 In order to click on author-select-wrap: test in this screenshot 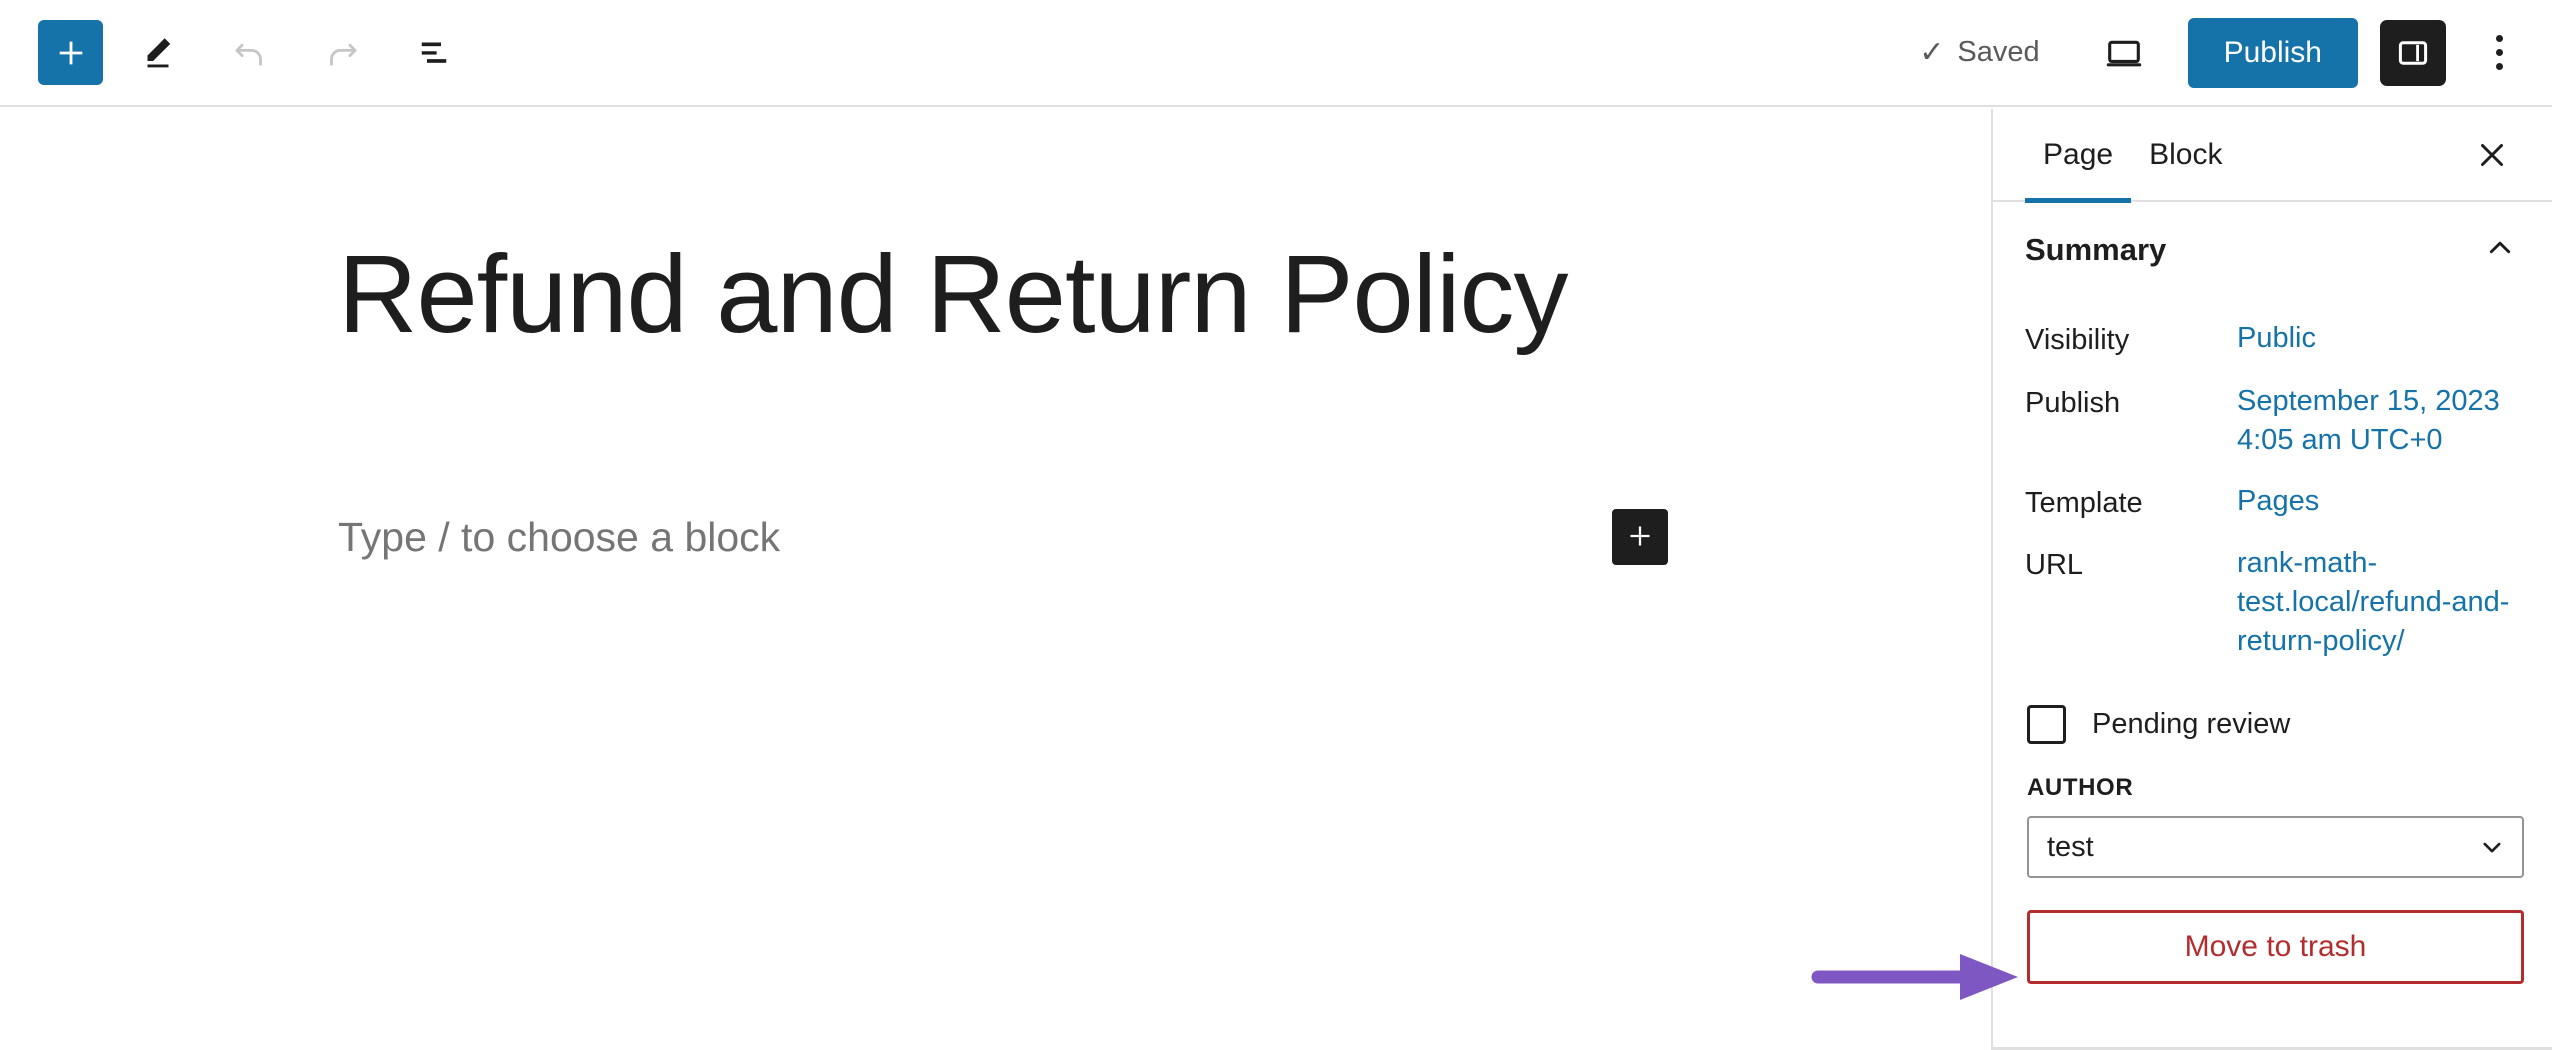, I will do `click(2275, 847)`.